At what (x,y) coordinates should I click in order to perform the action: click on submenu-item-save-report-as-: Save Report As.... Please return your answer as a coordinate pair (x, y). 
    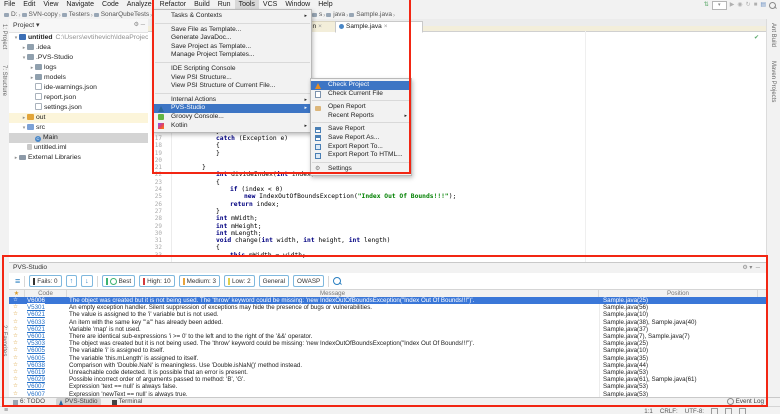
    Looking at the image, I should click on (361, 138).